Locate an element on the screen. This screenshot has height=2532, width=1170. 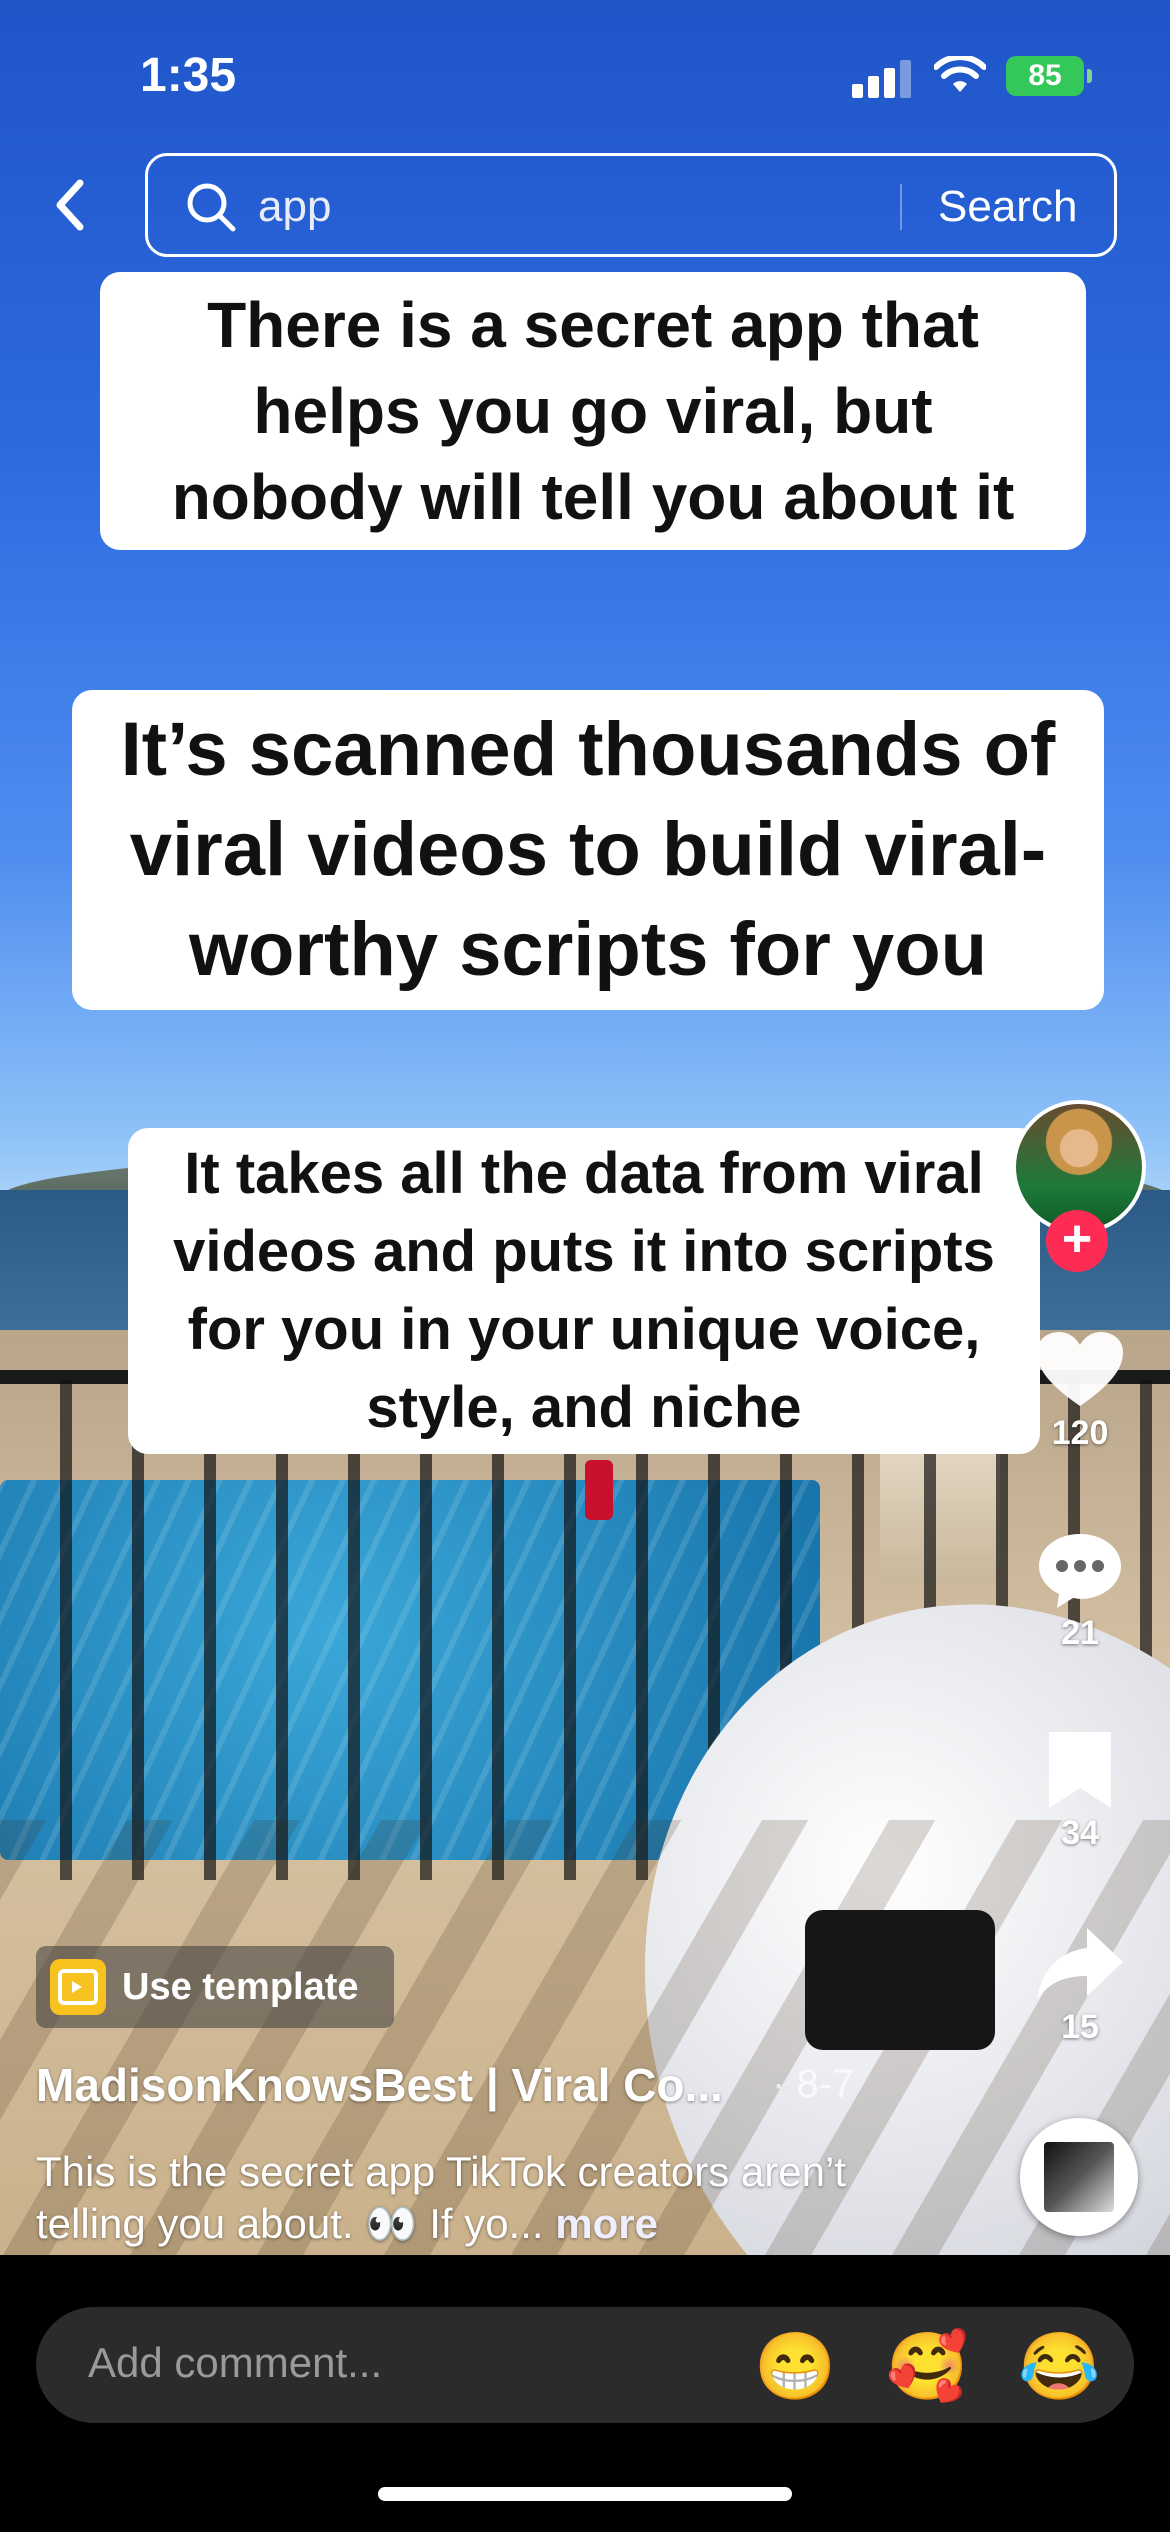
back-button is located at coordinates (70, 205).